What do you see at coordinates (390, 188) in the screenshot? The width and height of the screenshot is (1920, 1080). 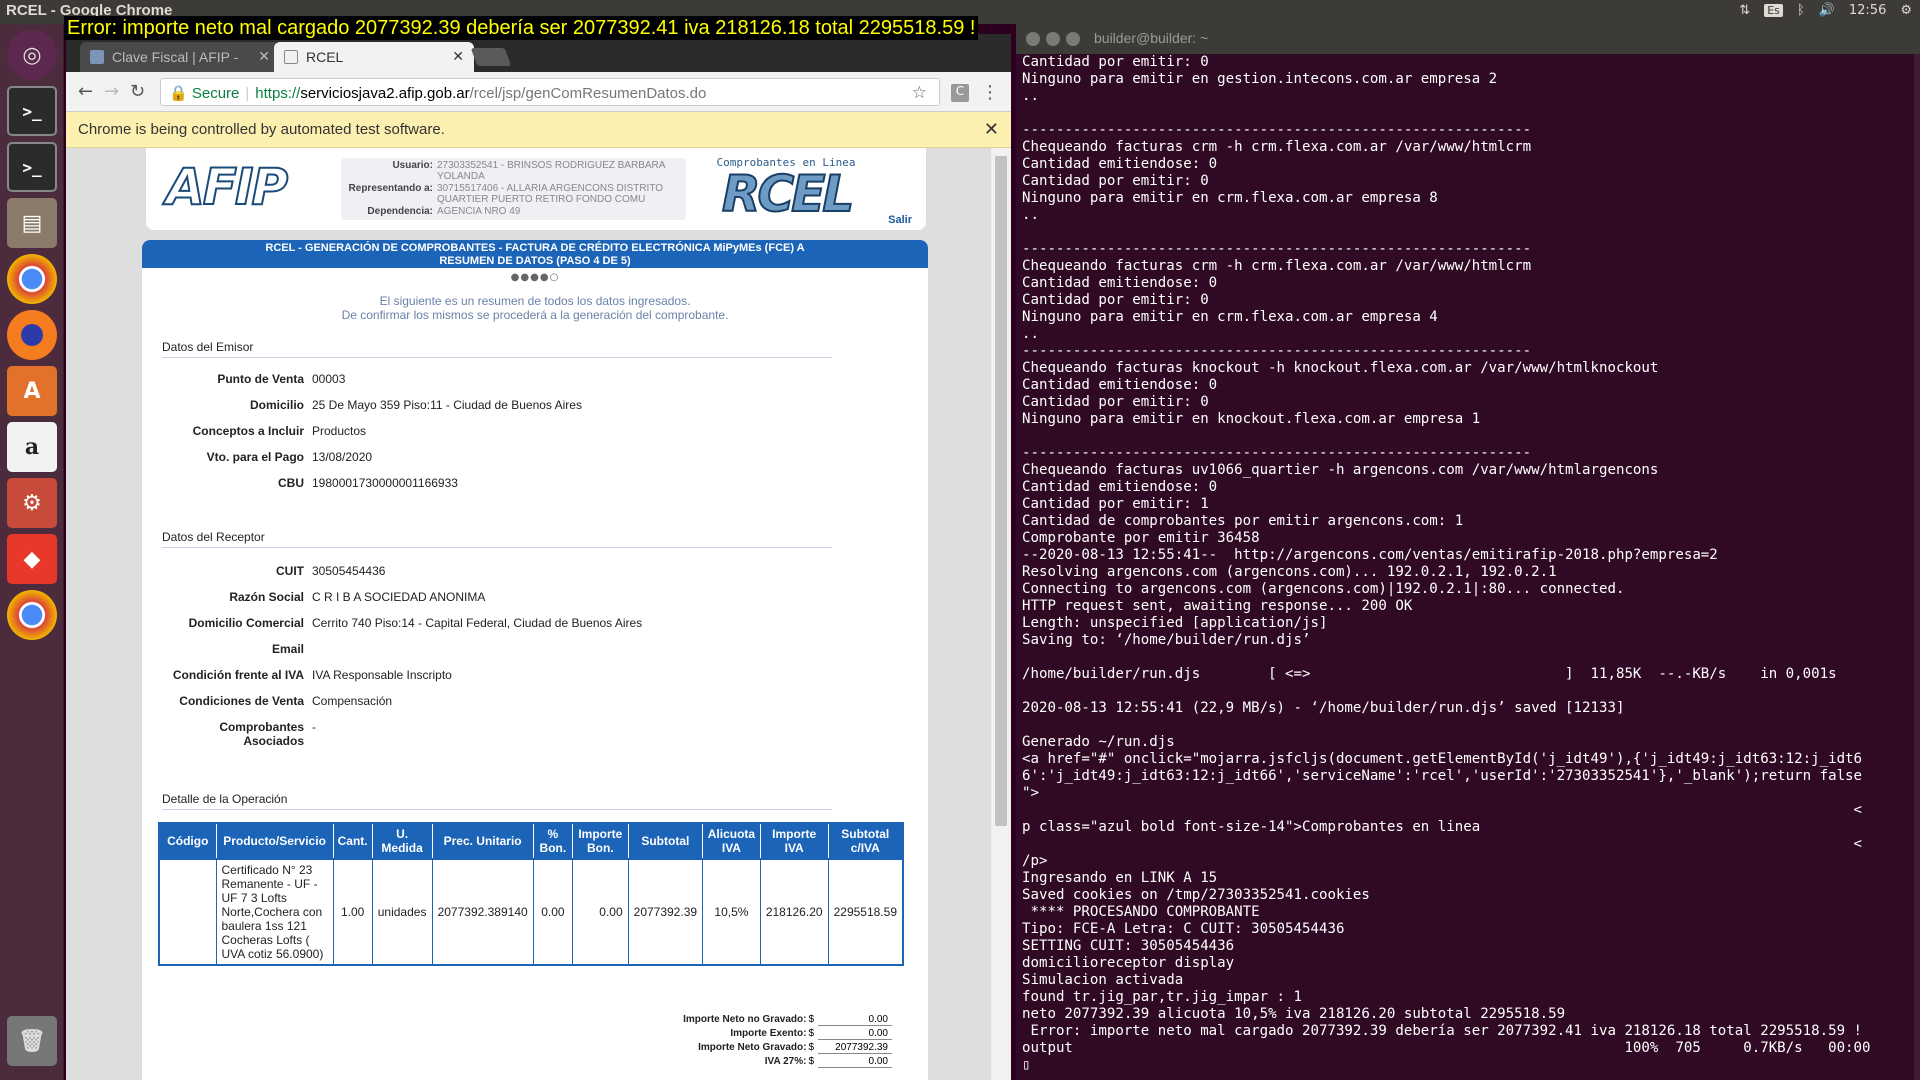 I see `representing-key: Representando a:` at bounding box center [390, 188].